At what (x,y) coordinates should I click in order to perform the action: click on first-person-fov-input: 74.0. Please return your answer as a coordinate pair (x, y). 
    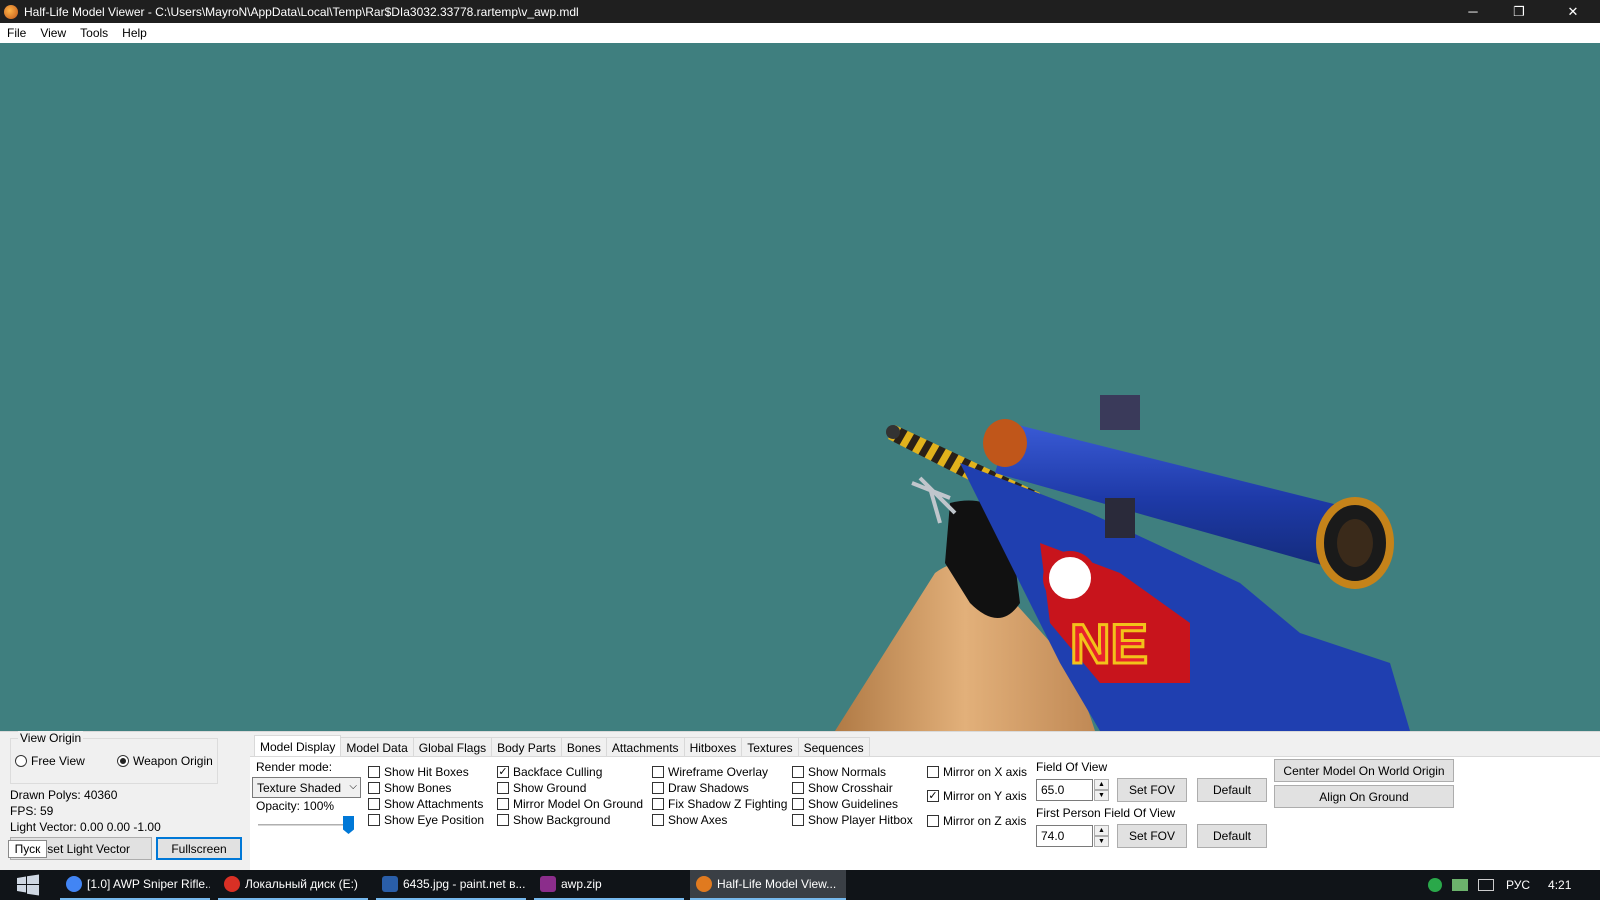
    Looking at the image, I should click on (1064, 836).